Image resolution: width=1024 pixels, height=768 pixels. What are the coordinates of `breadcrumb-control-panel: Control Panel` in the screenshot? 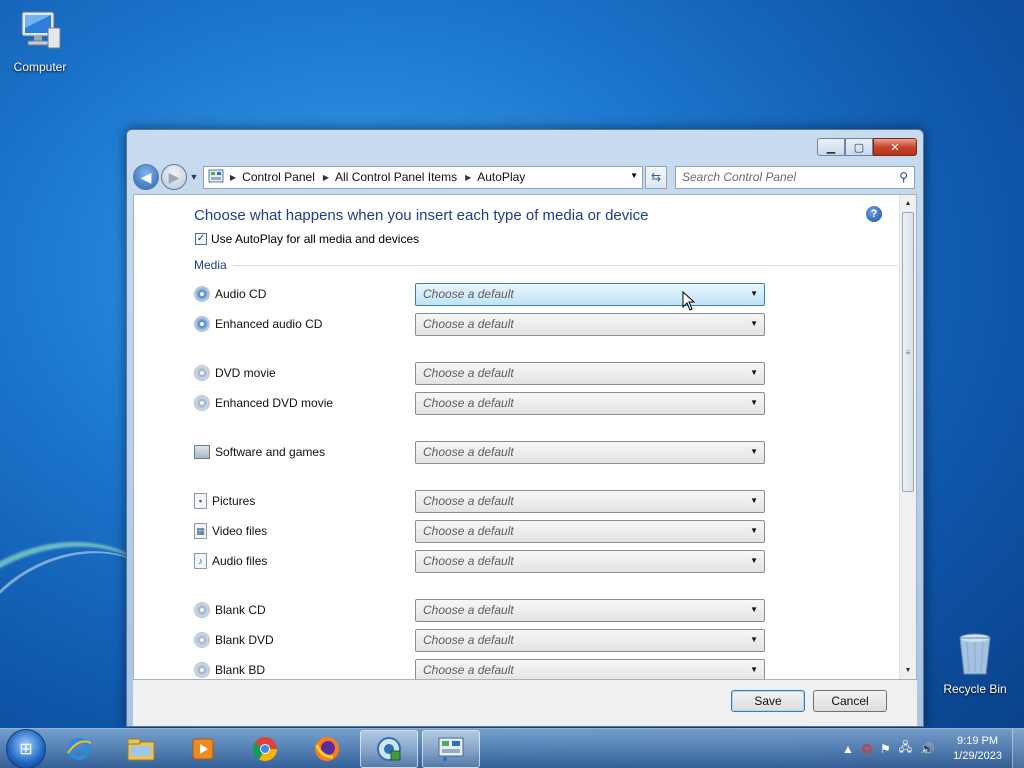 It's located at (278, 177).